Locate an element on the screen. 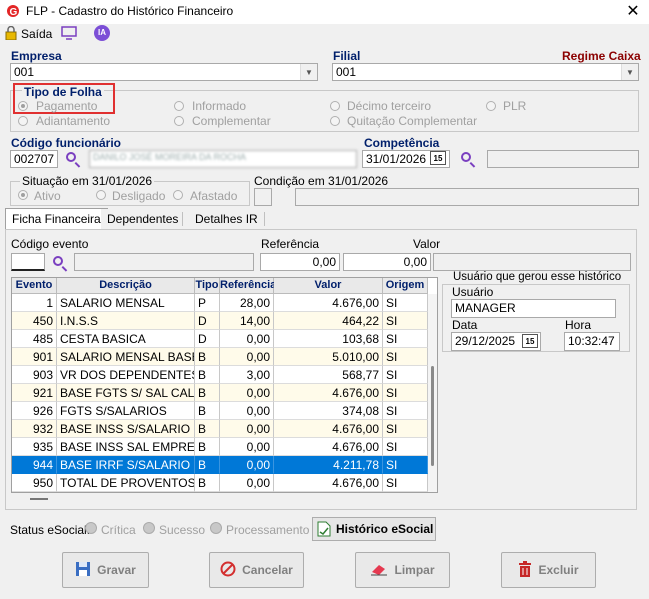 The image size is (649, 599). cell-evento: 935 is located at coordinates (34, 447).